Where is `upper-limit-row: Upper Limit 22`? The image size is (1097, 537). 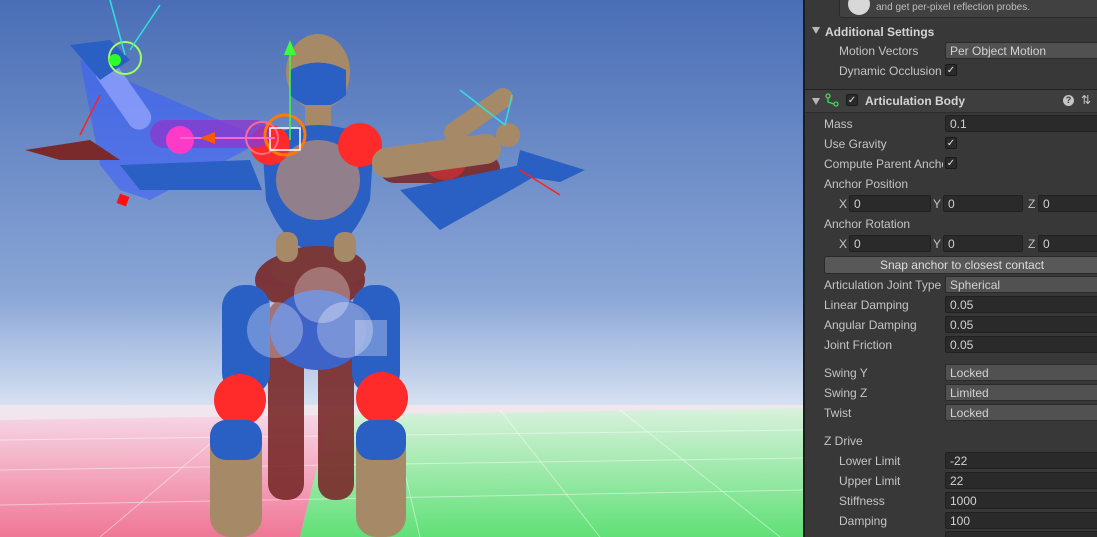
upper-limit-row: Upper Limit 22 is located at coordinates (951, 481).